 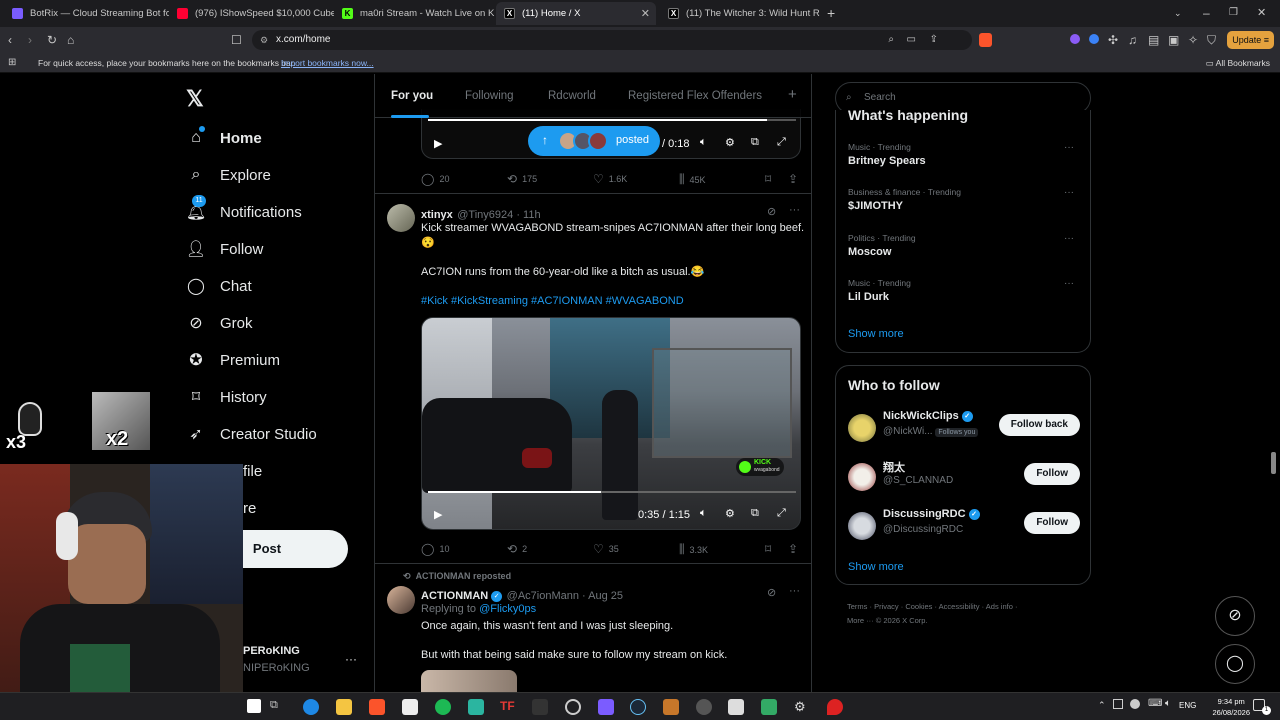 I want to click on messages-float-button: ◯, so click(x=1235, y=664).